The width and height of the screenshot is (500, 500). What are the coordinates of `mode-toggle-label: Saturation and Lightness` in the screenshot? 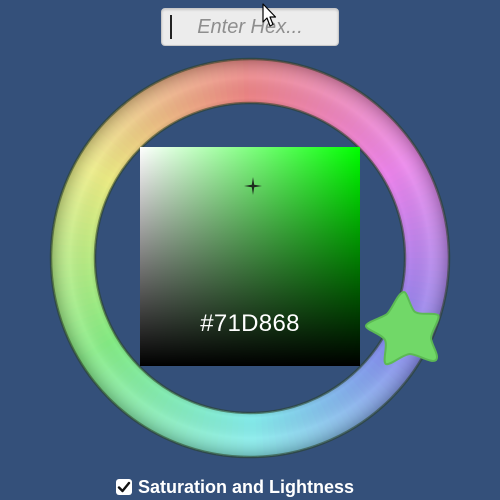 It's located at (246, 486).